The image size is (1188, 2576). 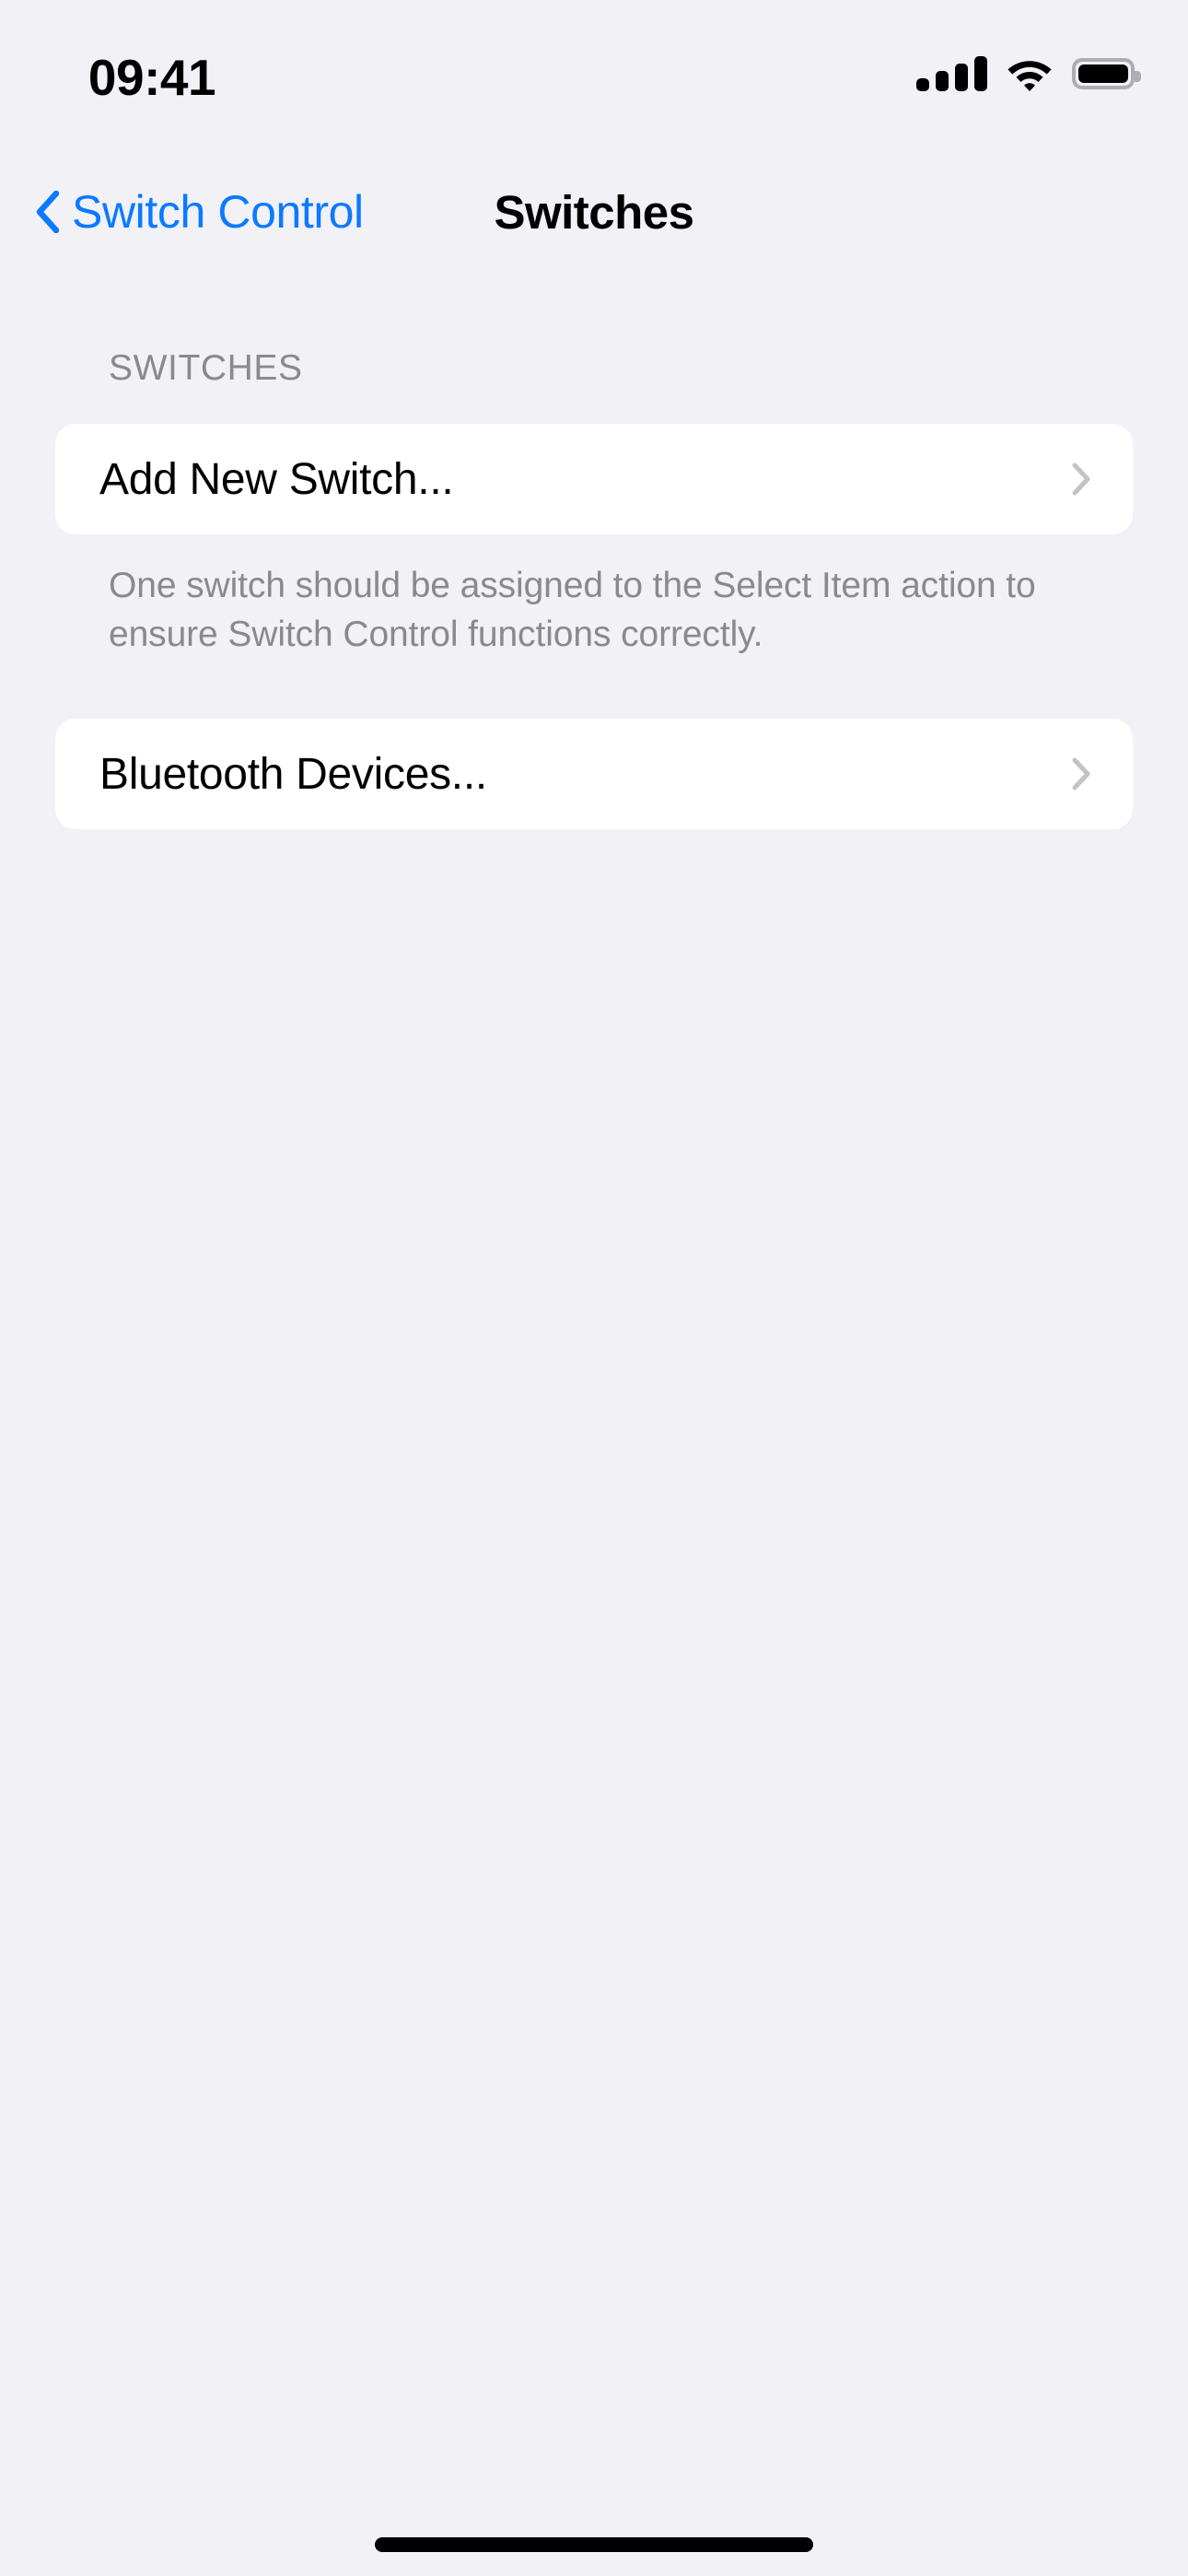 I want to click on wifi-icon, so click(x=1030, y=73).